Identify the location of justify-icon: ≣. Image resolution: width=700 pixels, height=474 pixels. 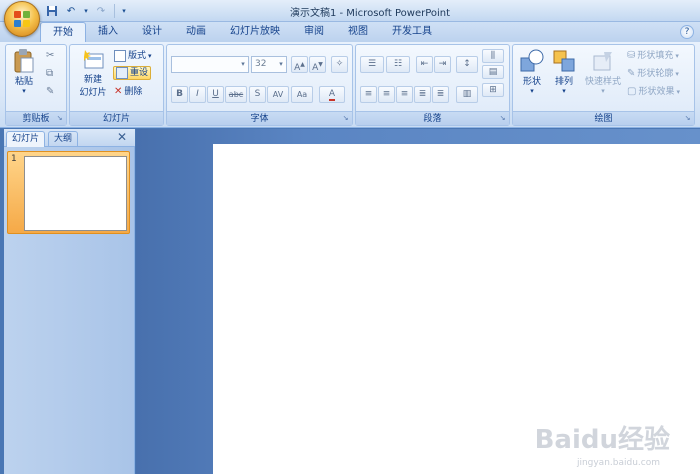
(422, 94).